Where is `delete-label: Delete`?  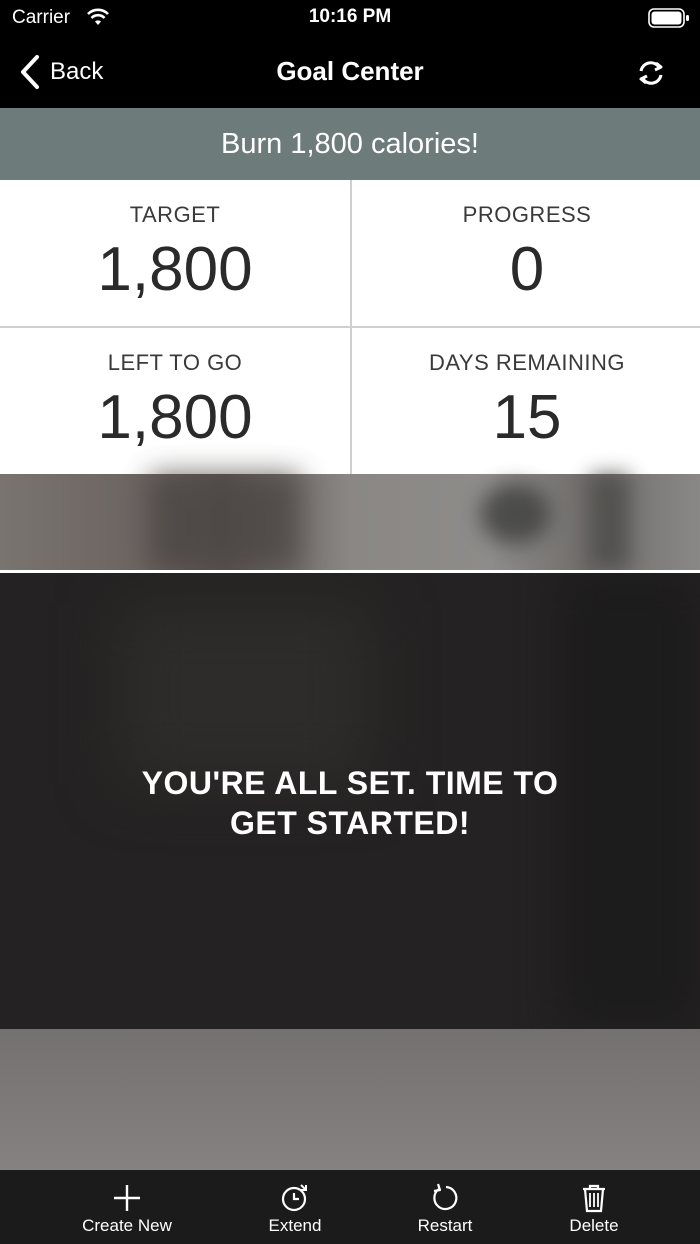 delete-label: Delete is located at coordinates (594, 1225).